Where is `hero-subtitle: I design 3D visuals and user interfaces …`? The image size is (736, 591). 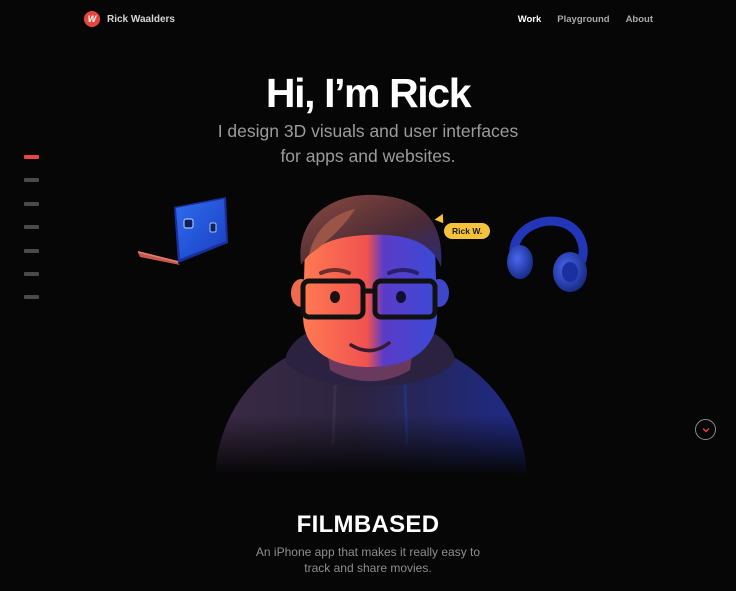
hero-subtitle: I design 3D visuals and user interfaces … is located at coordinates (368, 144).